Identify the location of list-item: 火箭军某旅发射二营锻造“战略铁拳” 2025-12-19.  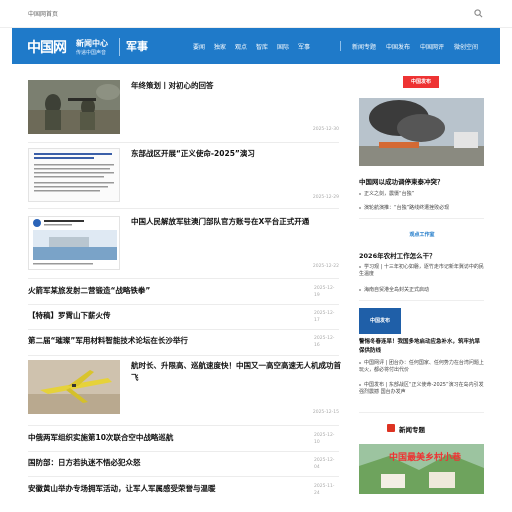
(183, 292).